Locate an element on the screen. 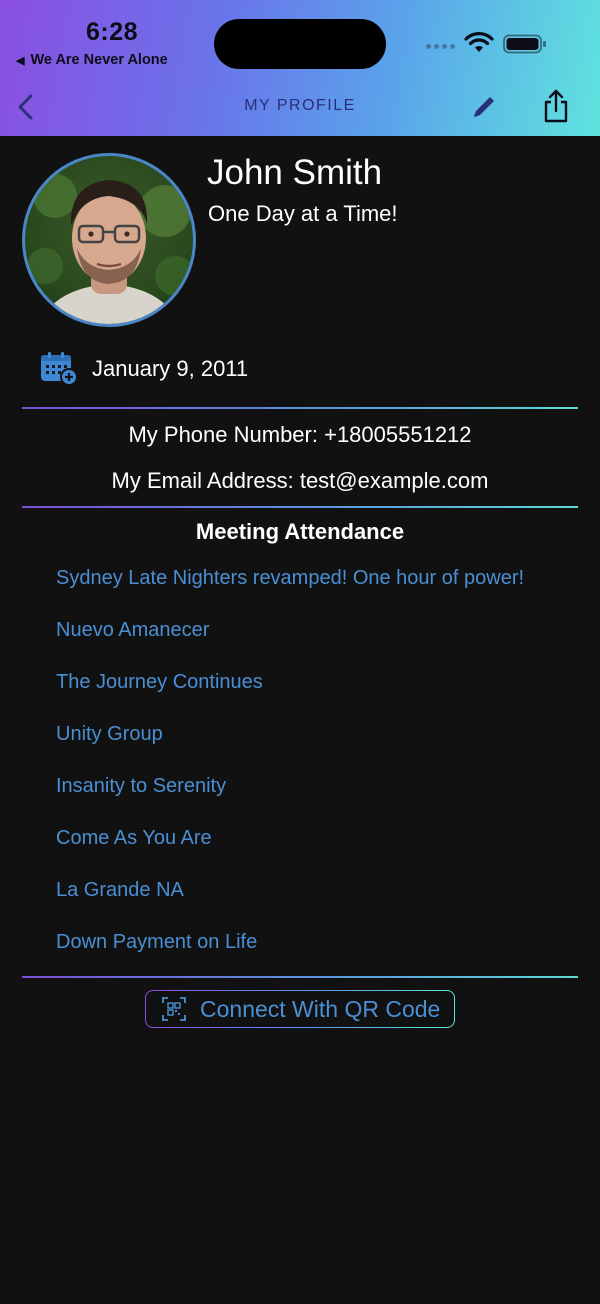  back-to-app-link: ◀ We Are Never Alone is located at coordinates (92, 60).